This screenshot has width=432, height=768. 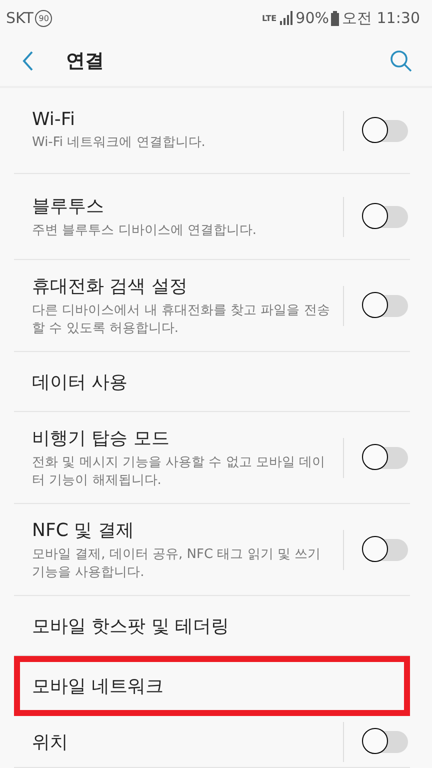 I want to click on signal-icon, so click(x=286, y=18).